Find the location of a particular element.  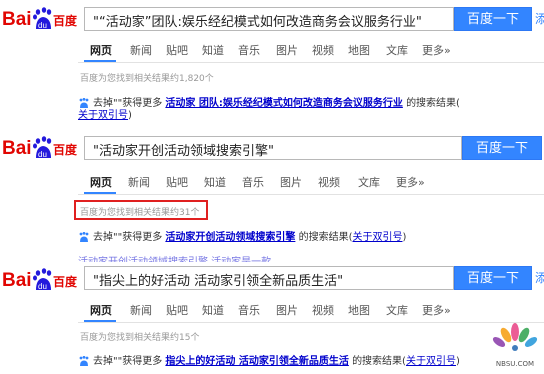

broad-search-link: 指尖上的好活动 活动家引领全新品质生活 is located at coordinates (256, 361).